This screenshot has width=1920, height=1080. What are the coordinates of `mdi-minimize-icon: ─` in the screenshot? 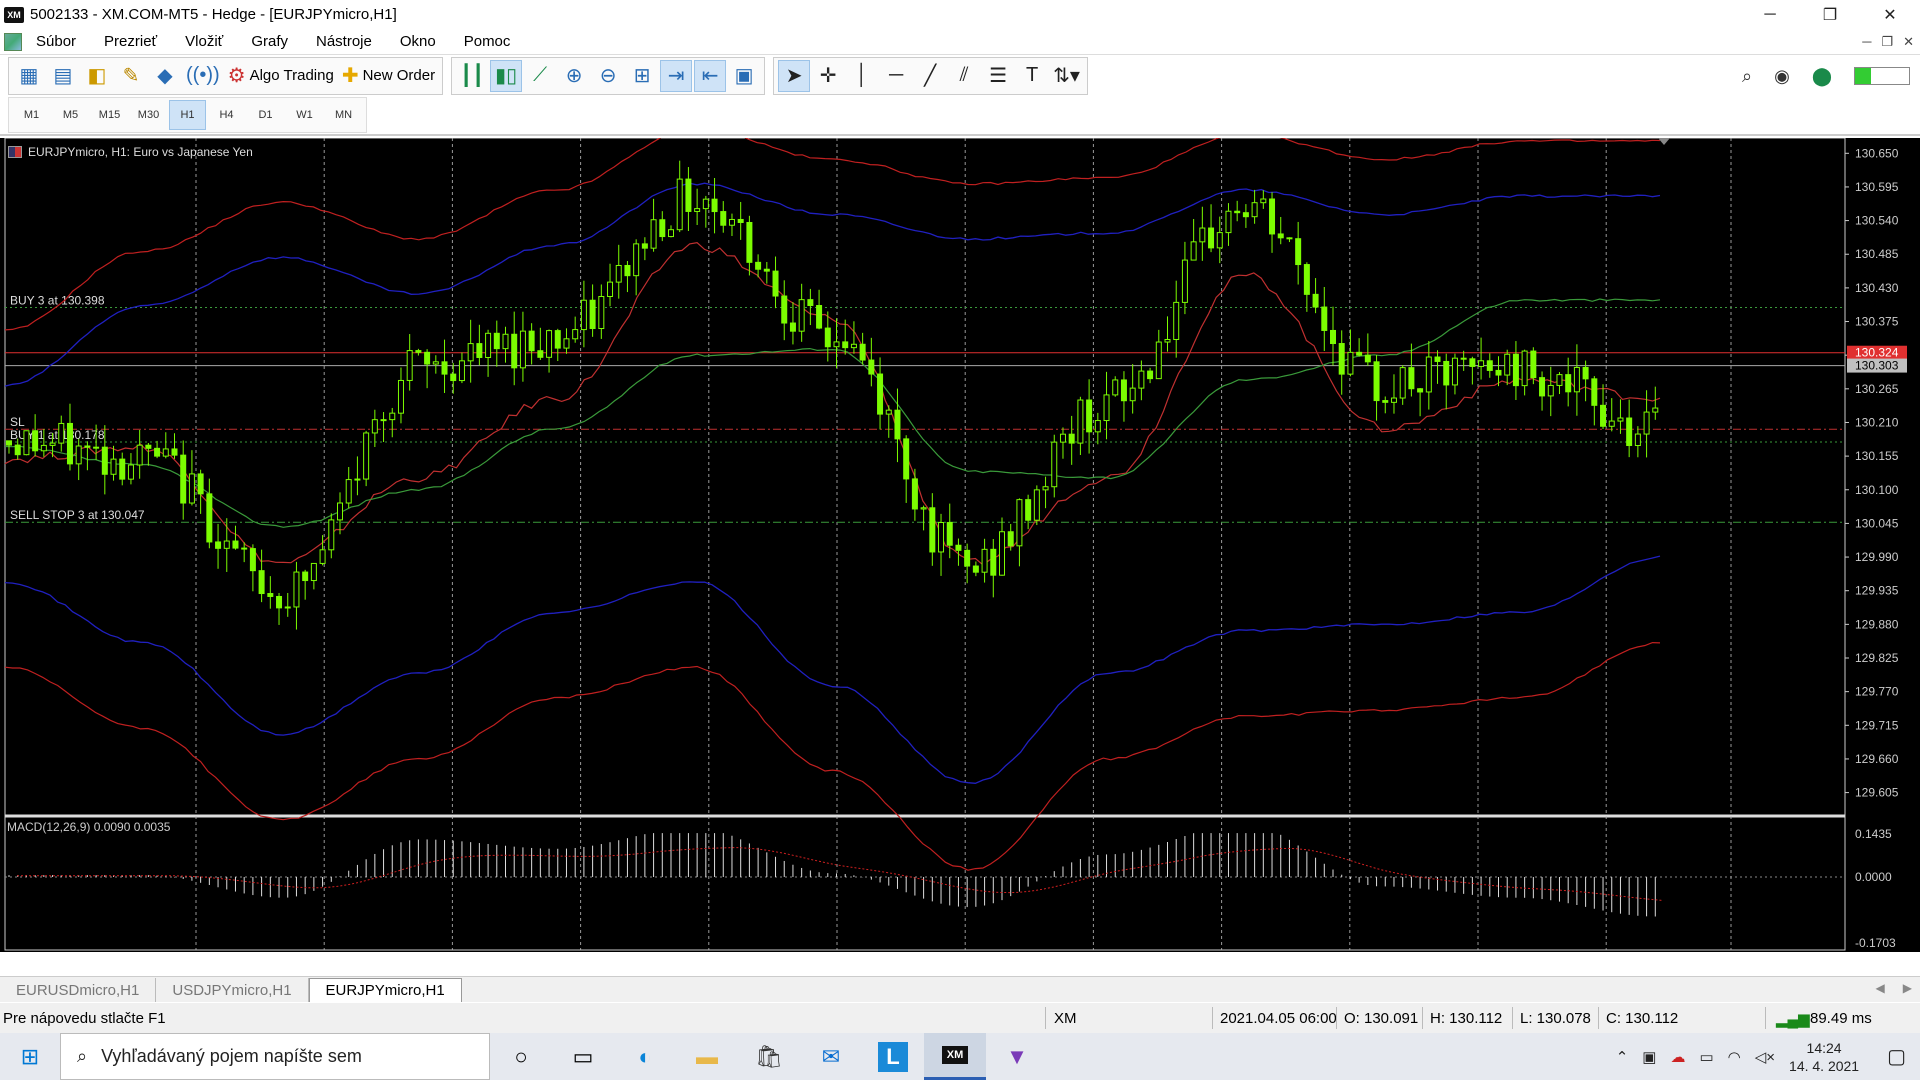 It's located at (1866, 41).